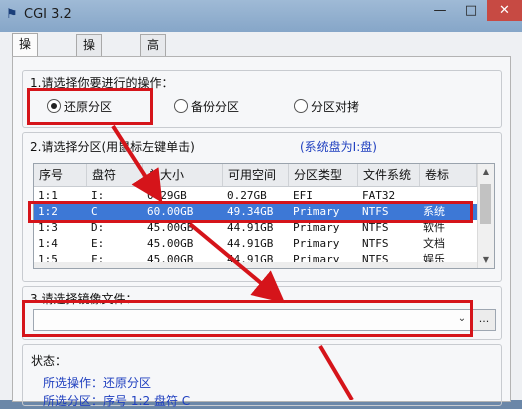 This screenshot has height=409, width=522. Describe the element at coordinates (336, 372) in the screenshot. I see `arrow-to-status` at that location.